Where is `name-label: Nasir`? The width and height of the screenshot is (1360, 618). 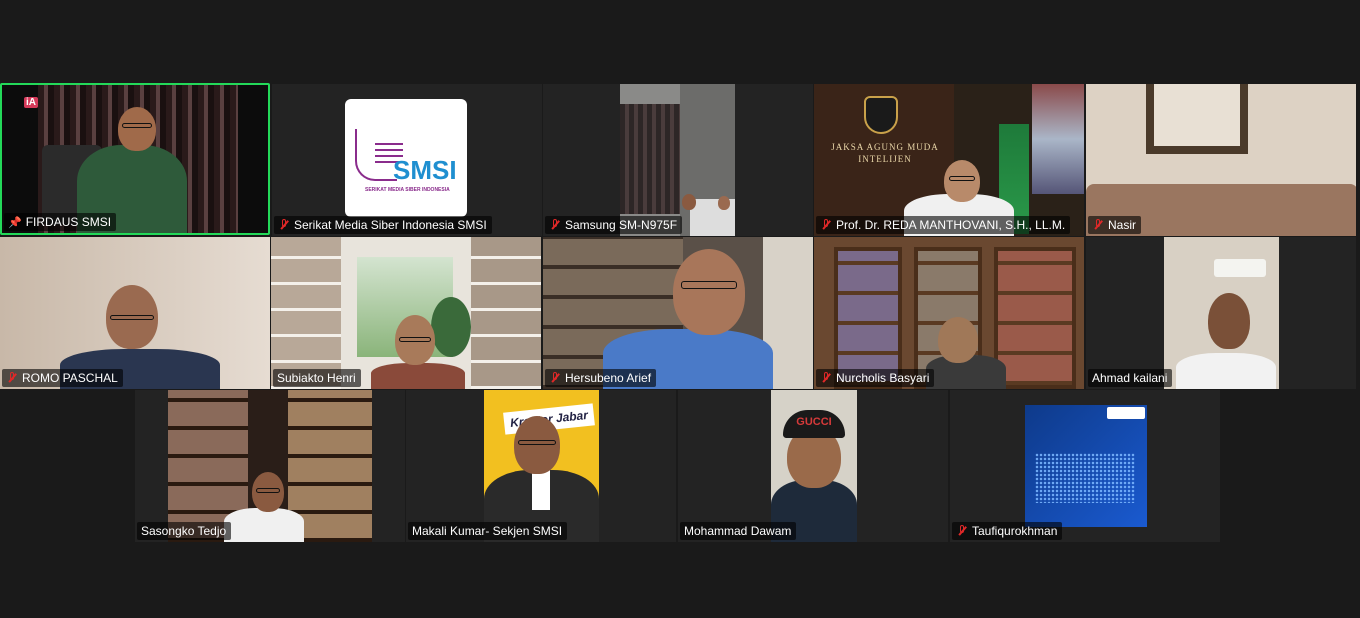 name-label: Nasir is located at coordinates (1115, 225).